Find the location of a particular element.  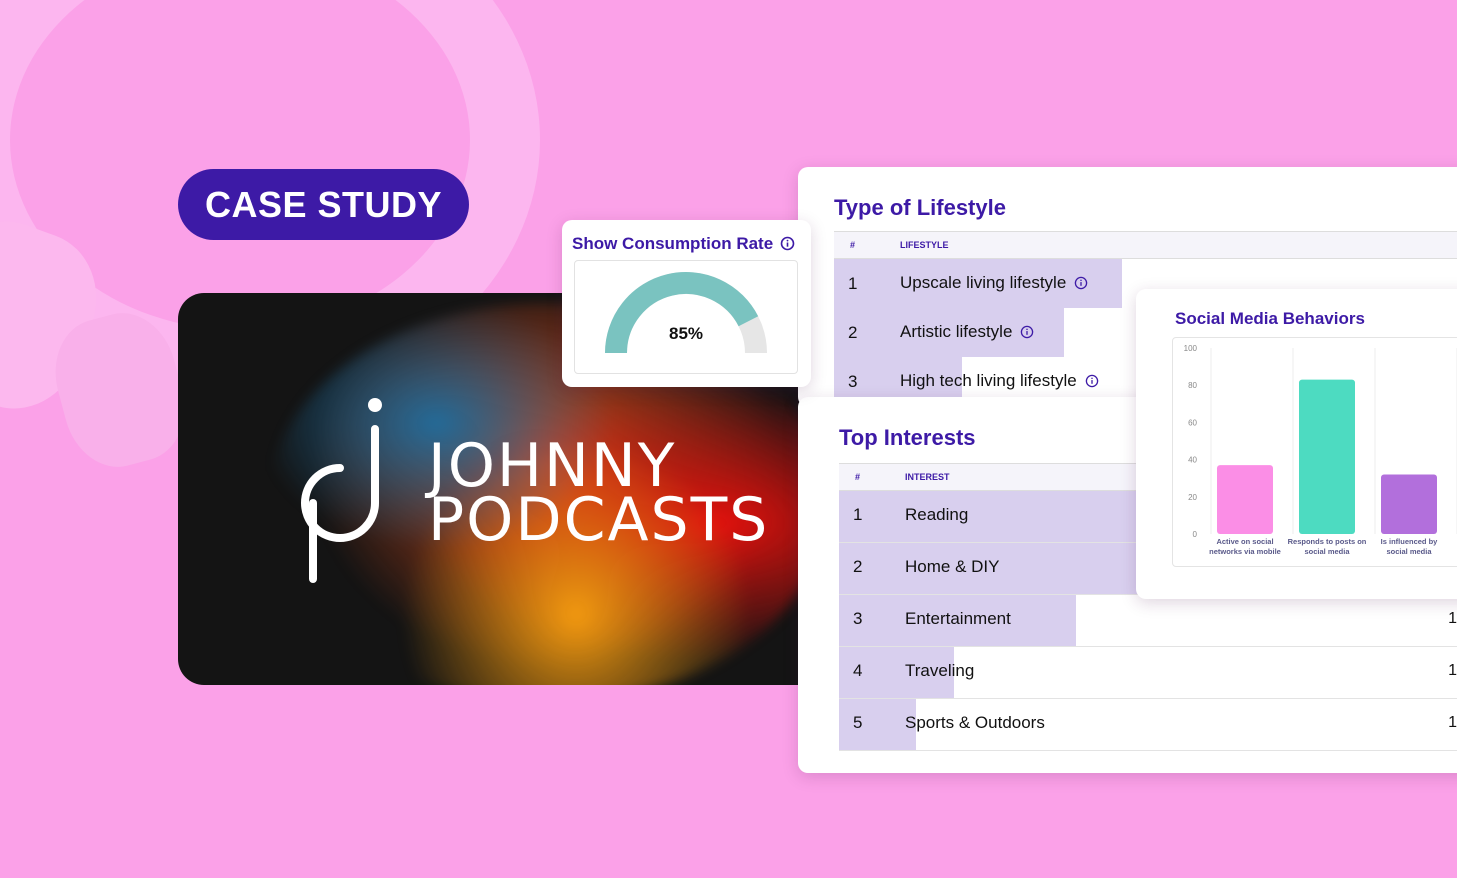

consumption-title: Show Consumption Rate is located at coordinates (673, 243).